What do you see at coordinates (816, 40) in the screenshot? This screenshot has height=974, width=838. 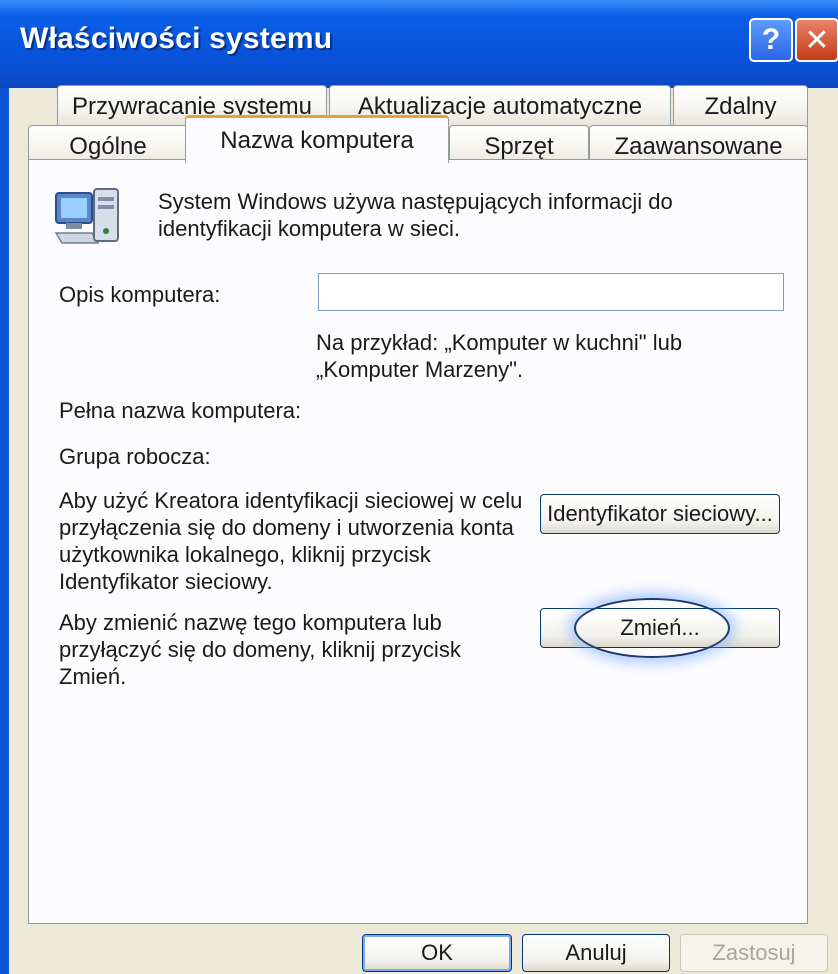 I see `close-button: ✕` at bounding box center [816, 40].